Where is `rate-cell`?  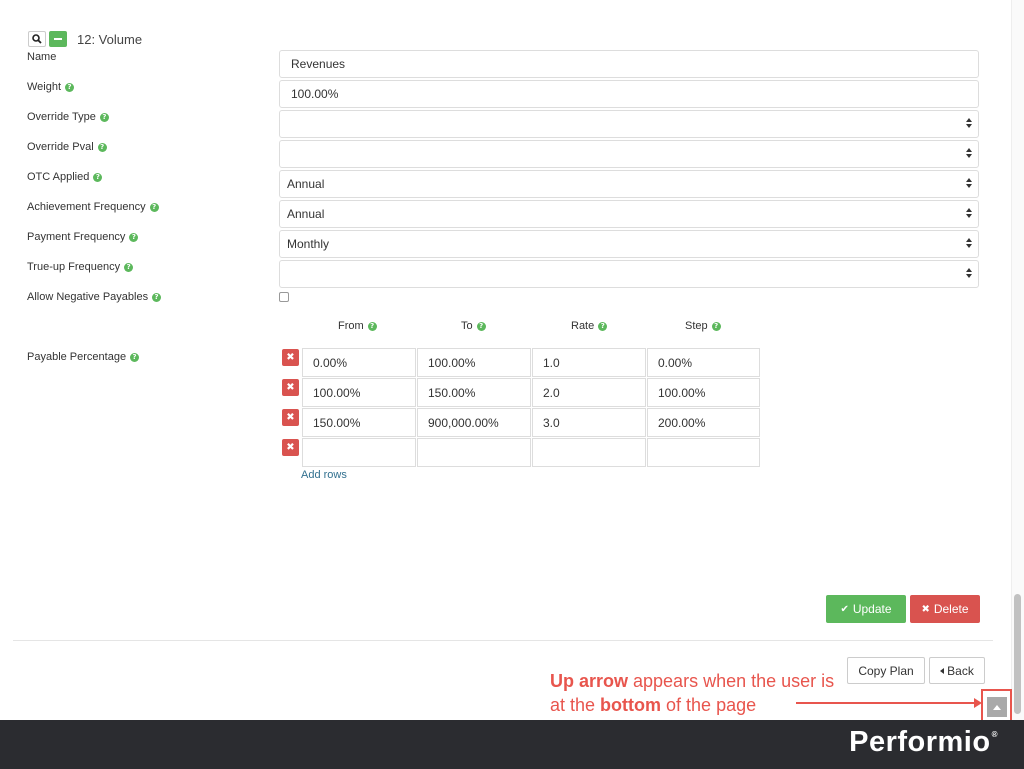
rate-cell is located at coordinates (589, 452).